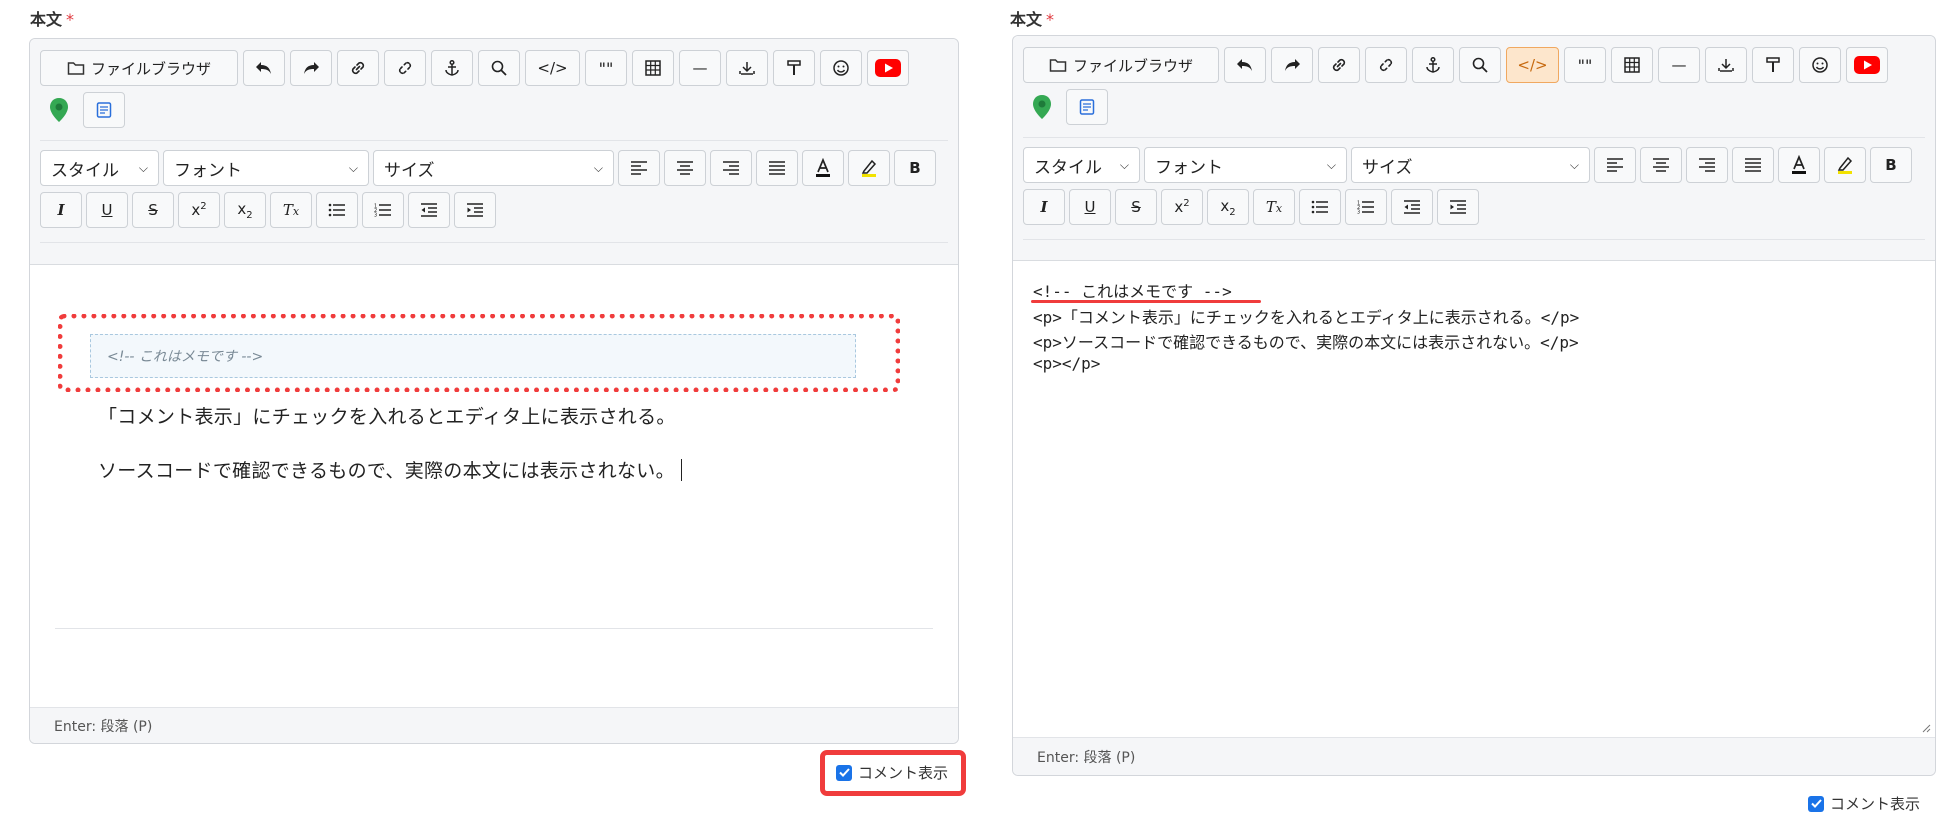  What do you see at coordinates (1124, 164) in the screenshot?
I see `chevron-down-icon: ⌵` at bounding box center [1124, 164].